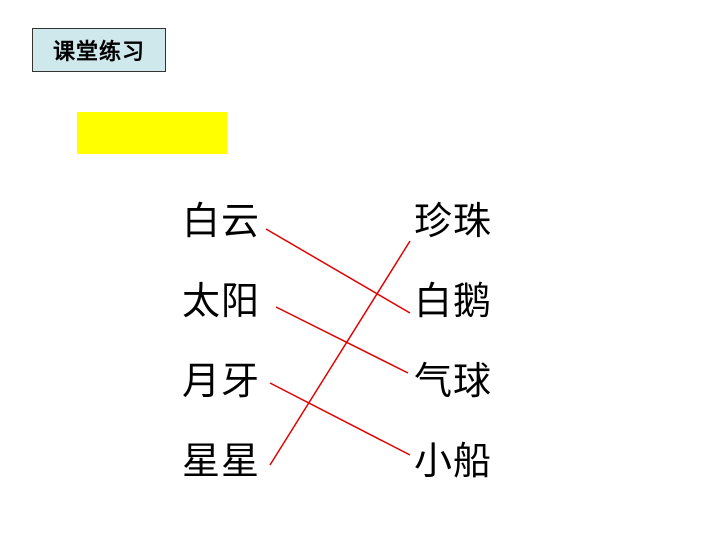 The width and height of the screenshot is (720, 540). I want to click on right-word-2: 白鹅, so click(453, 301).